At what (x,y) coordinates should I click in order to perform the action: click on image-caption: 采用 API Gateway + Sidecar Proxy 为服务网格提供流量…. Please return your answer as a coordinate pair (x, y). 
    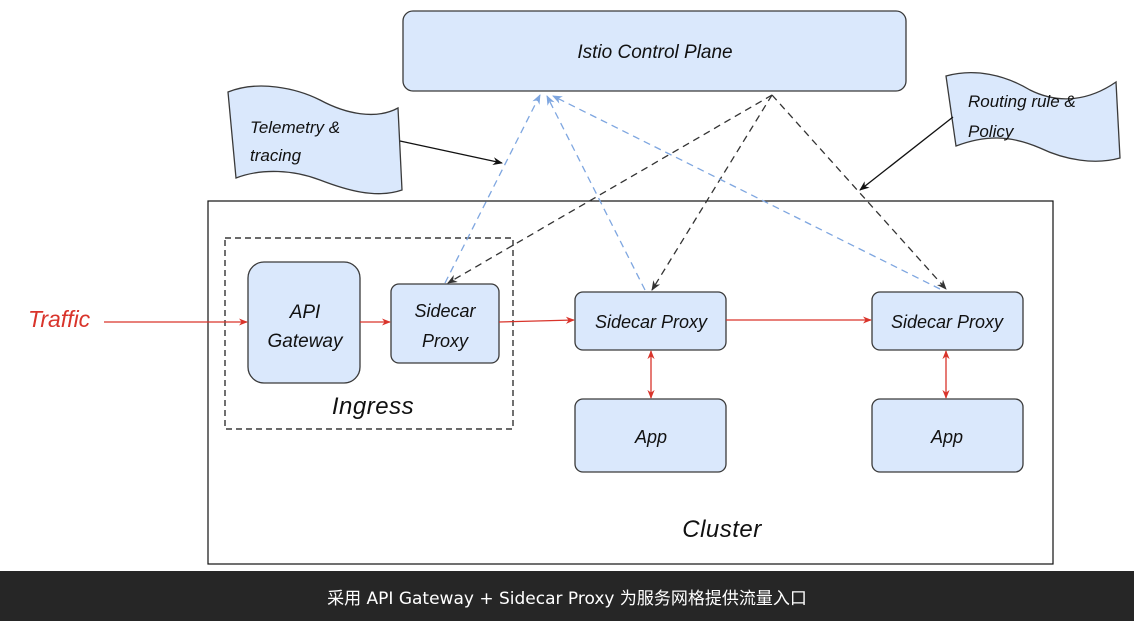
    Looking at the image, I should click on (567, 596).